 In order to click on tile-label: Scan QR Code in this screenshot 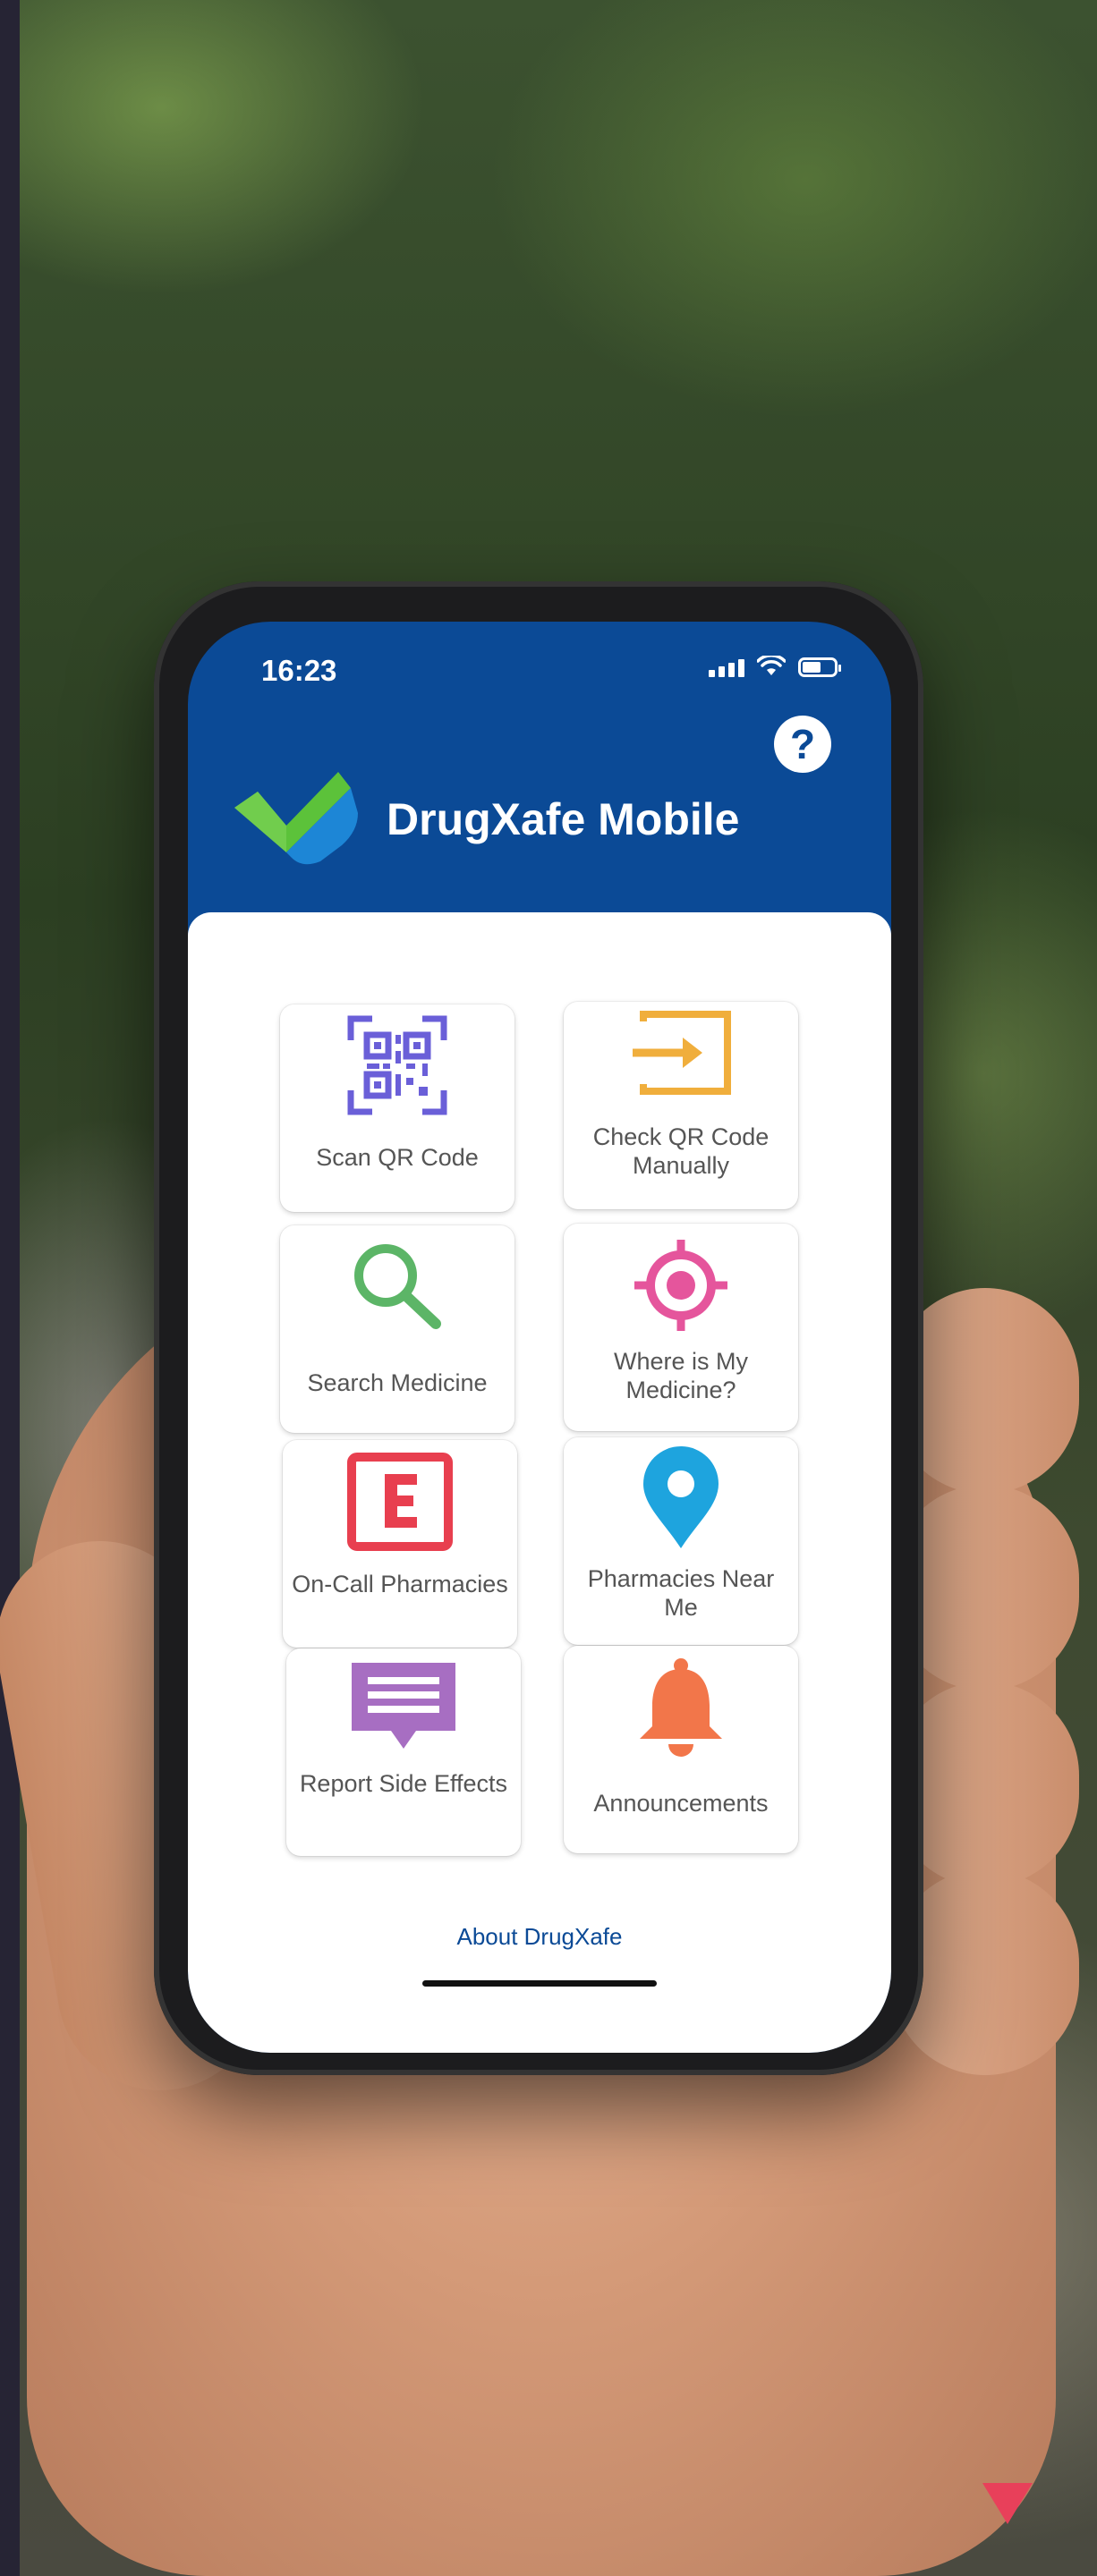, I will do `click(397, 1157)`.